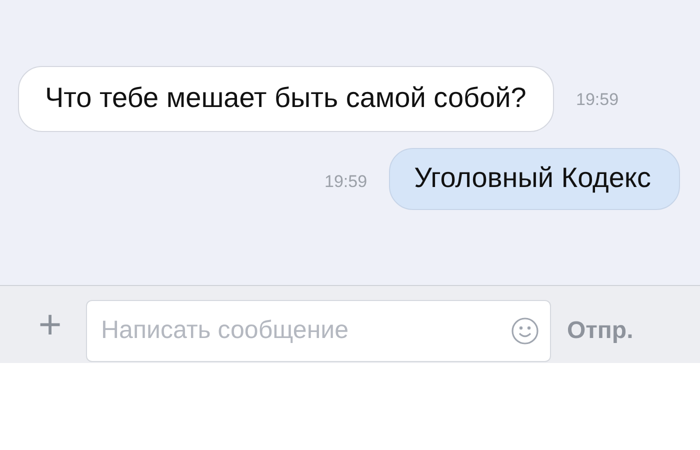 The height and width of the screenshot is (450, 700). Describe the element at coordinates (600, 330) in the screenshot. I see `send-button: Отпр.` at that location.